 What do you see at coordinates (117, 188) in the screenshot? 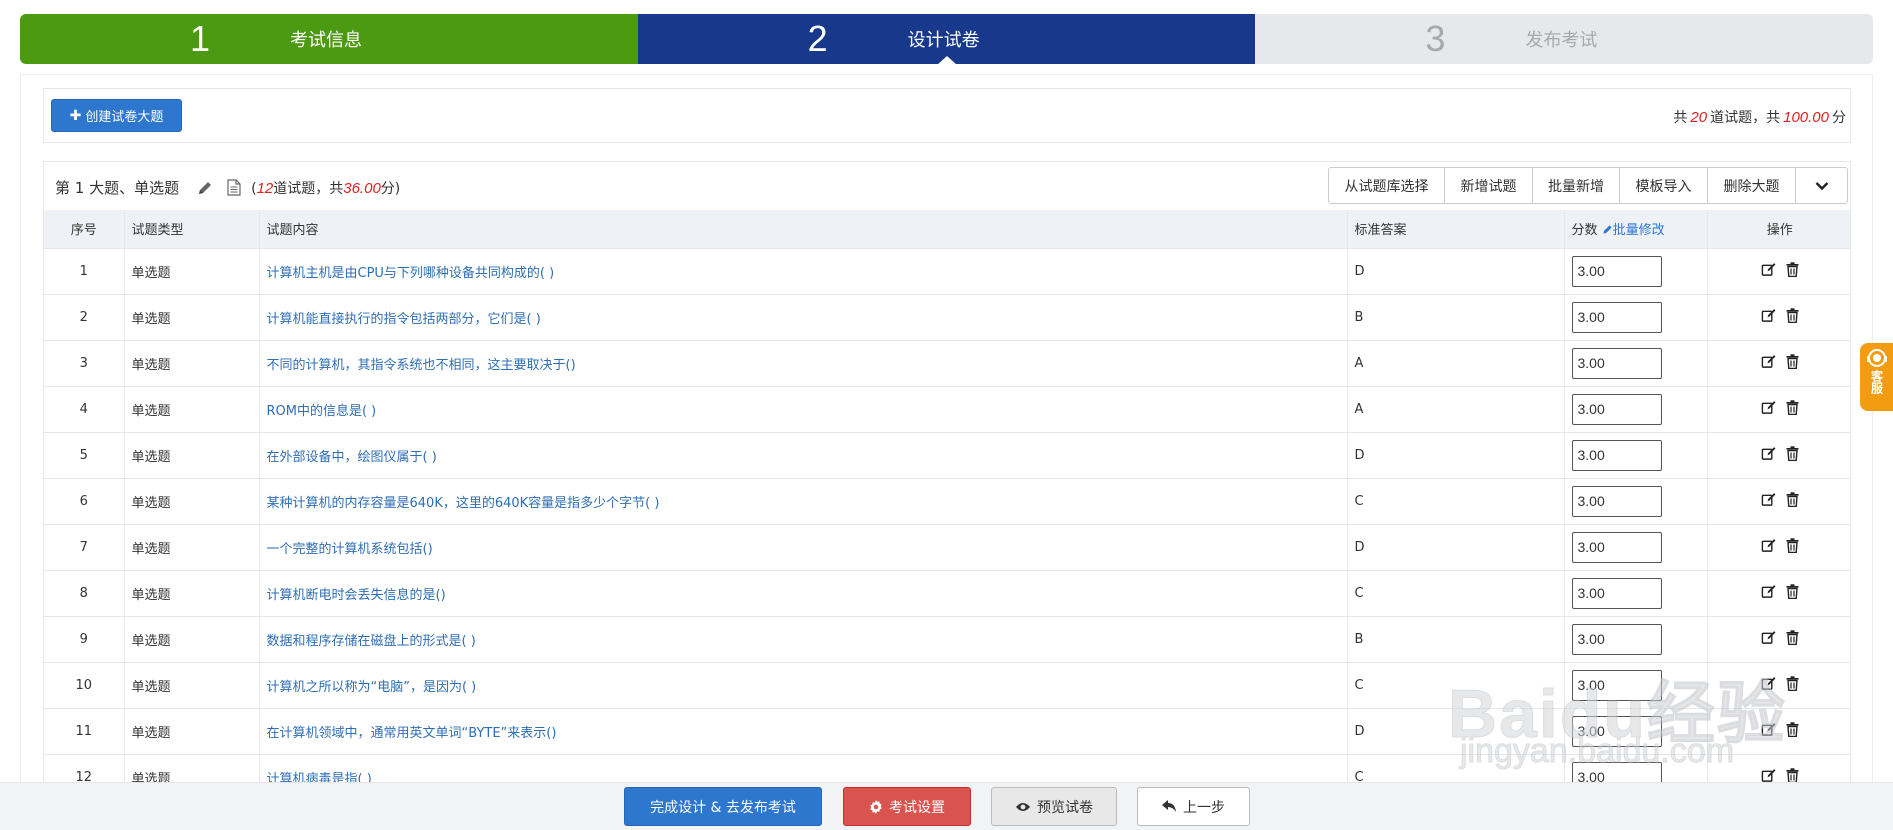
I see `section-title: 第 1 大题、单选题` at bounding box center [117, 188].